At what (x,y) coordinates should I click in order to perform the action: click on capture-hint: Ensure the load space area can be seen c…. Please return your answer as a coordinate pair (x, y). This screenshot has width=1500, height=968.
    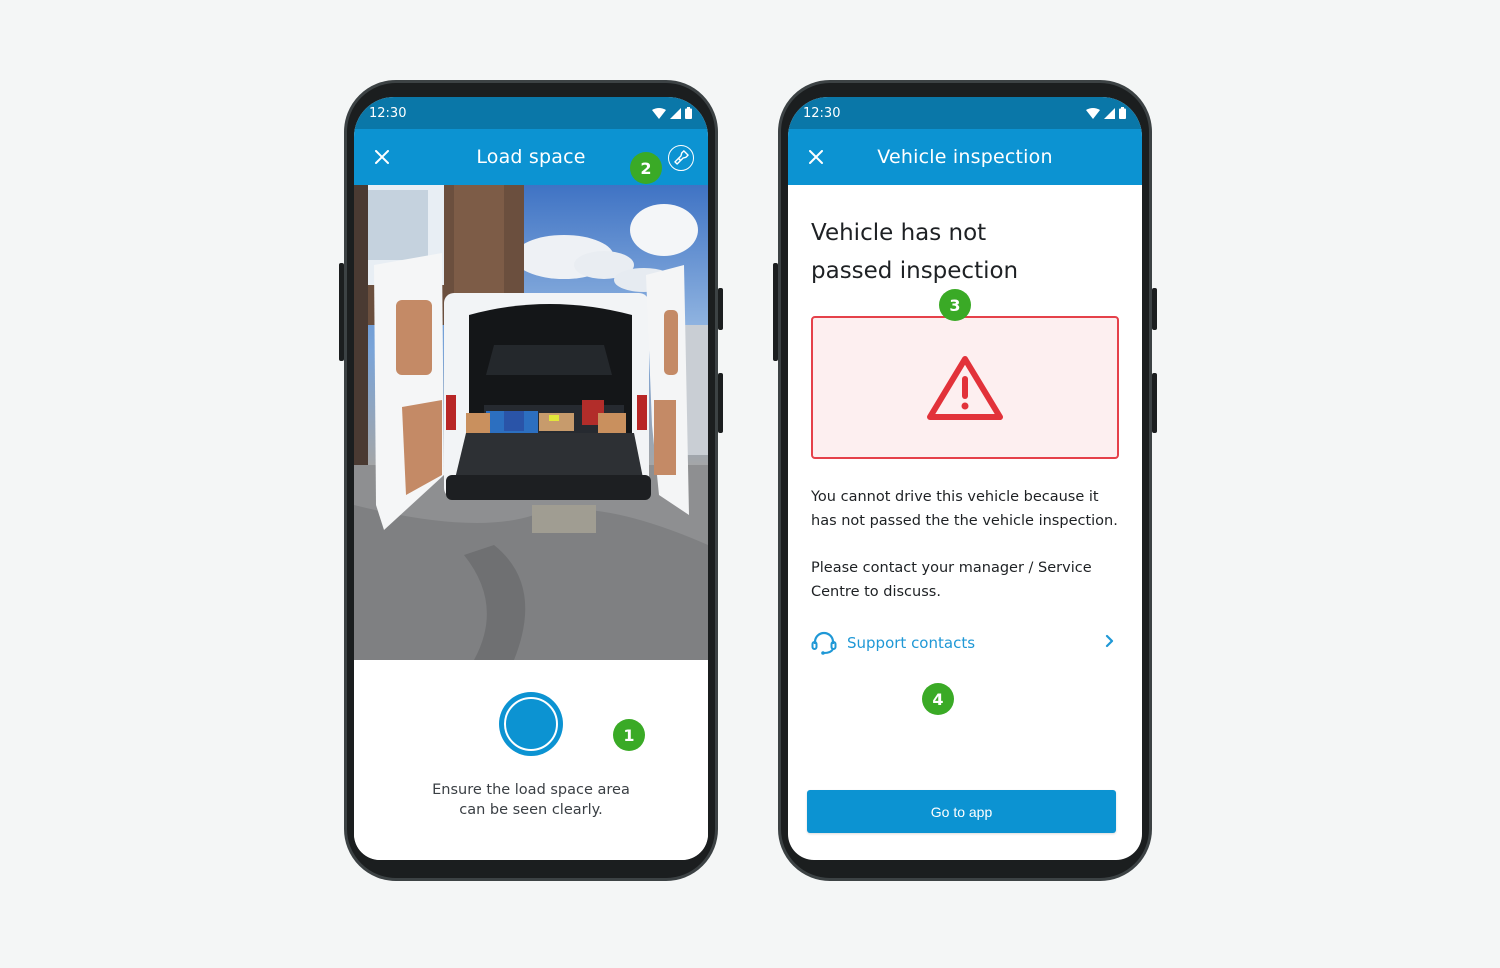
    Looking at the image, I should click on (531, 800).